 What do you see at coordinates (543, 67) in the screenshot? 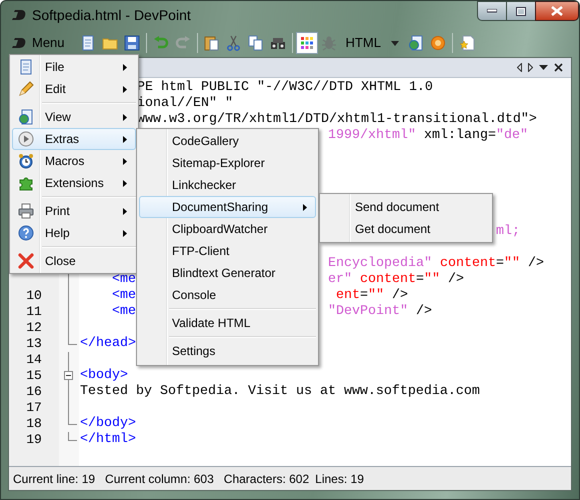
I see `dropdown-icon` at bounding box center [543, 67].